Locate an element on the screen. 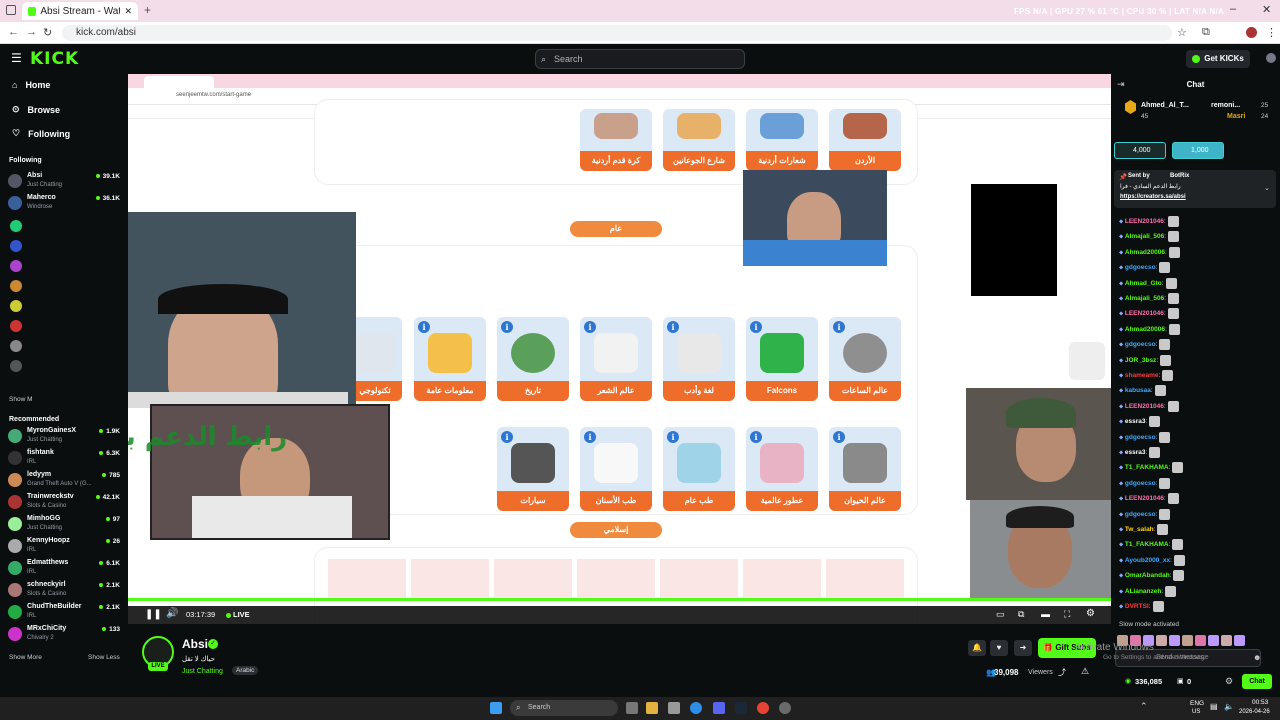  recommended-channel: Edmatthews IRL 6.1K is located at coordinates (65, 569).